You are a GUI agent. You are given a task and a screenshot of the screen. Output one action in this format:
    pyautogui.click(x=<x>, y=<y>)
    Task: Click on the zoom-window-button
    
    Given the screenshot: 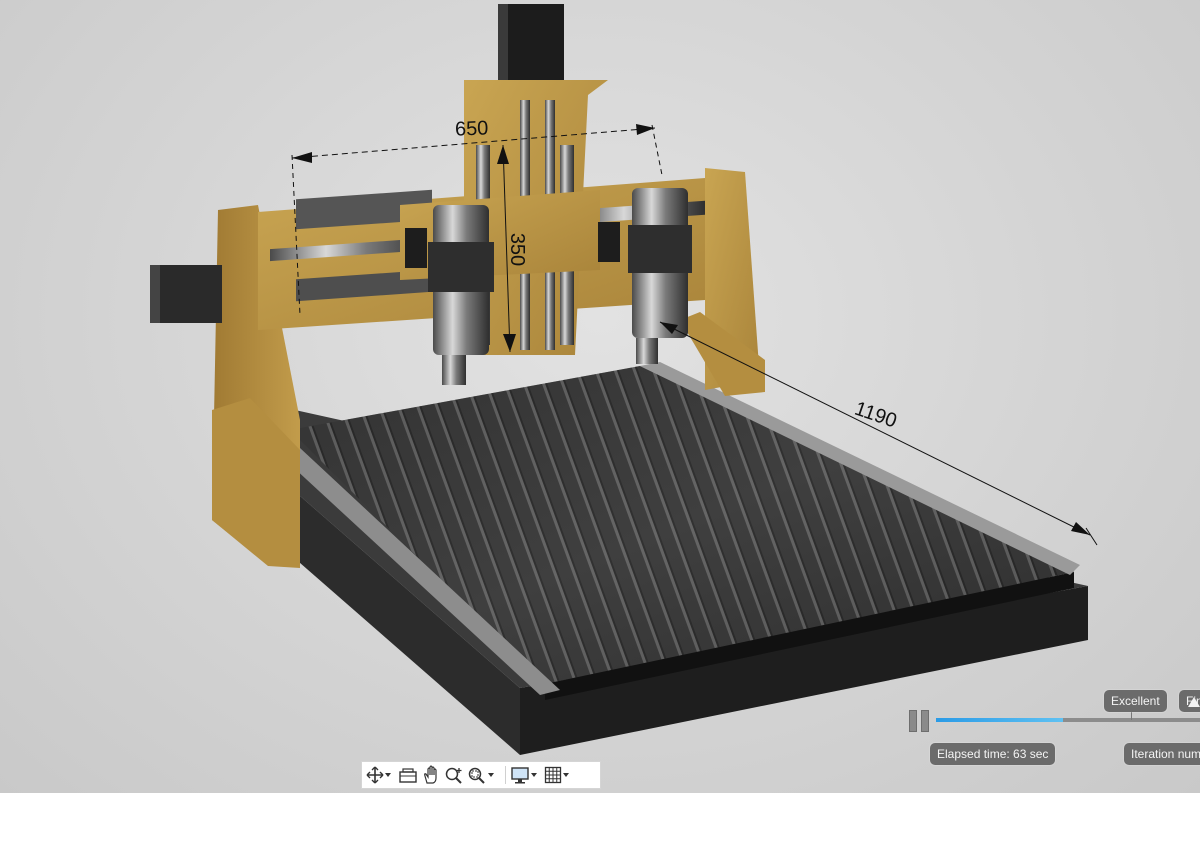 What is the action you would take?
    pyautogui.click(x=482, y=775)
    